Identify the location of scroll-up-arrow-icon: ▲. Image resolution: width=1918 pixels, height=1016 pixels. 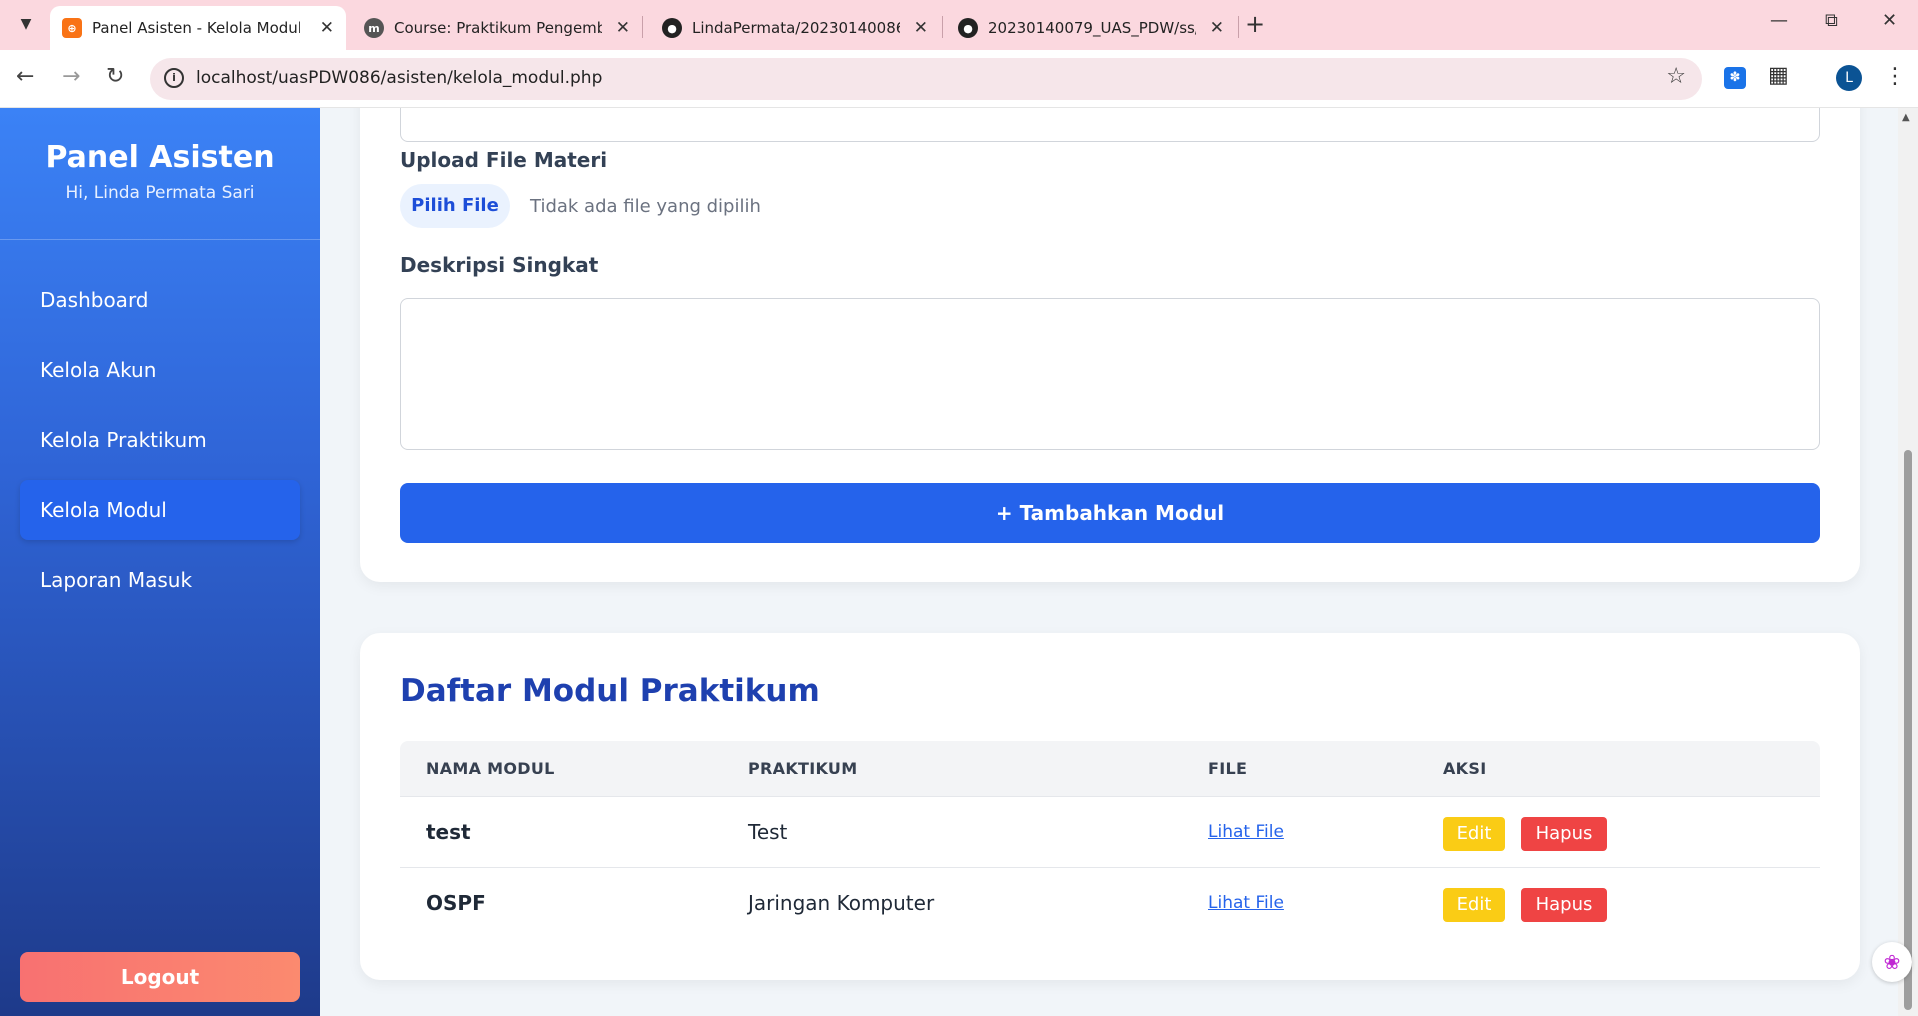
(1906, 117).